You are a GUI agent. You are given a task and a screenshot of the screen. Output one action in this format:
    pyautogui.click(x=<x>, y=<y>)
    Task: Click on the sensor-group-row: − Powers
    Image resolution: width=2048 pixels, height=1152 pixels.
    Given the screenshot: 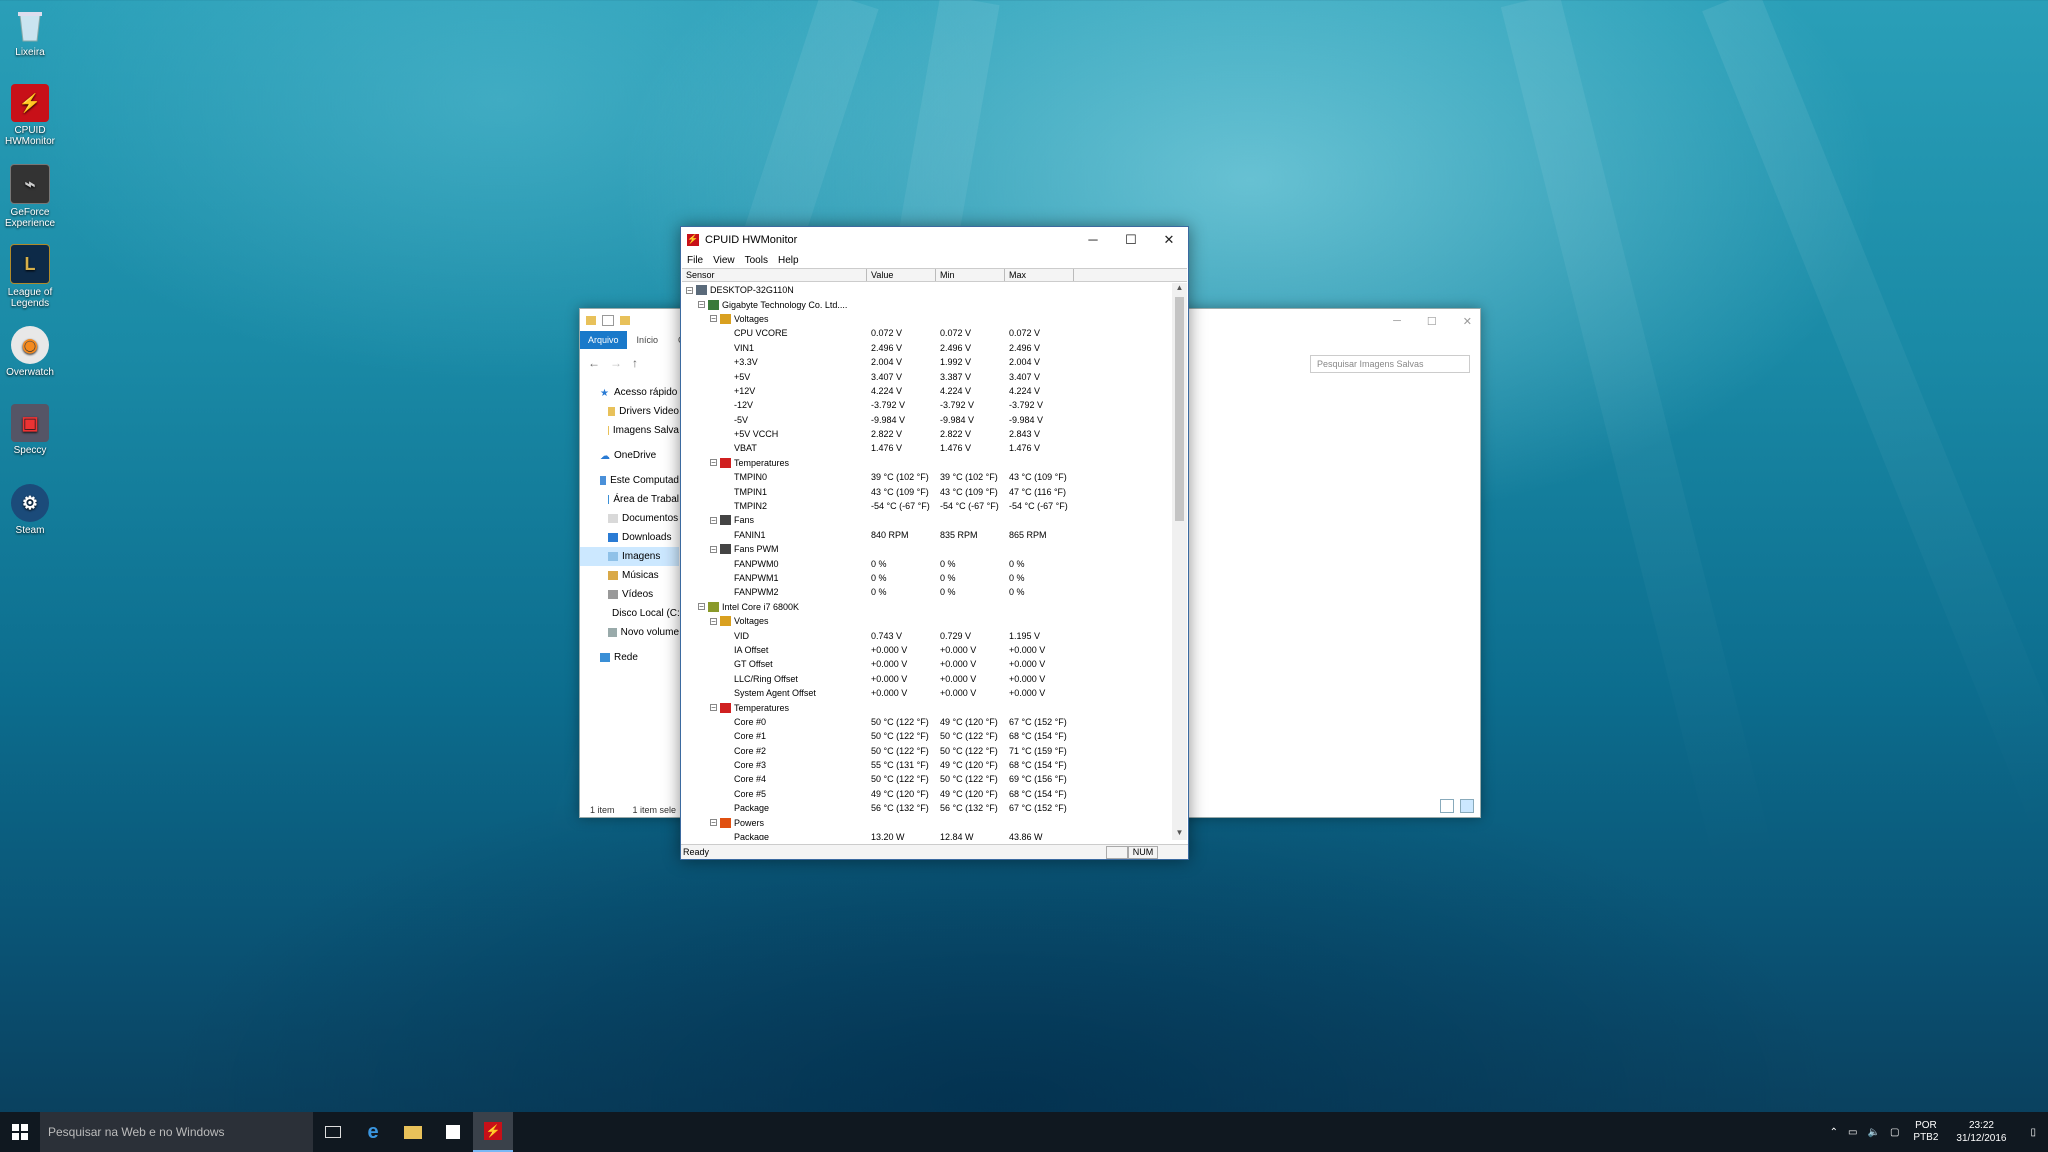 What is the action you would take?
    pyautogui.click(x=926, y=822)
    